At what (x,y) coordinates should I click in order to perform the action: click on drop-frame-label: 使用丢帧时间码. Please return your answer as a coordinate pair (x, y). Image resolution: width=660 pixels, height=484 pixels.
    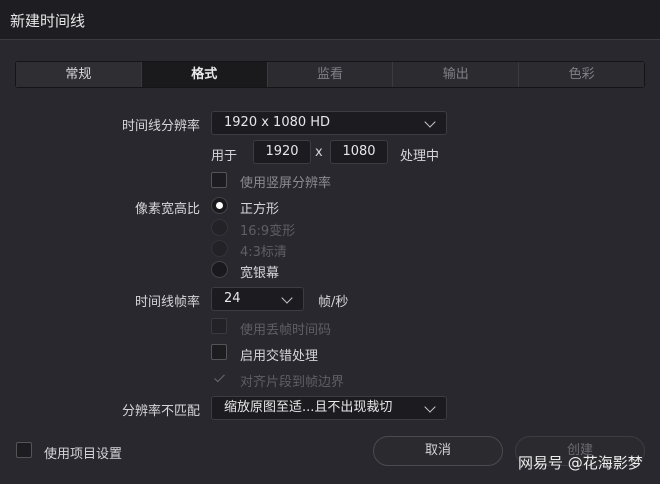
    Looking at the image, I should click on (286, 330).